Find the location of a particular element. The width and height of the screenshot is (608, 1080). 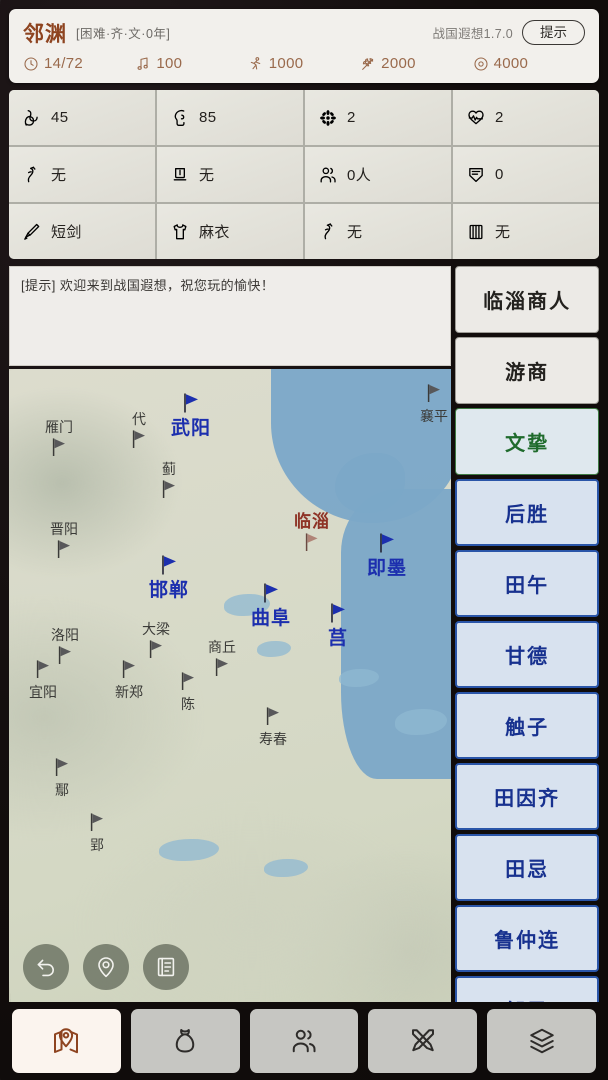

map-city-marker: 陈 is located at coordinates (188, 692).